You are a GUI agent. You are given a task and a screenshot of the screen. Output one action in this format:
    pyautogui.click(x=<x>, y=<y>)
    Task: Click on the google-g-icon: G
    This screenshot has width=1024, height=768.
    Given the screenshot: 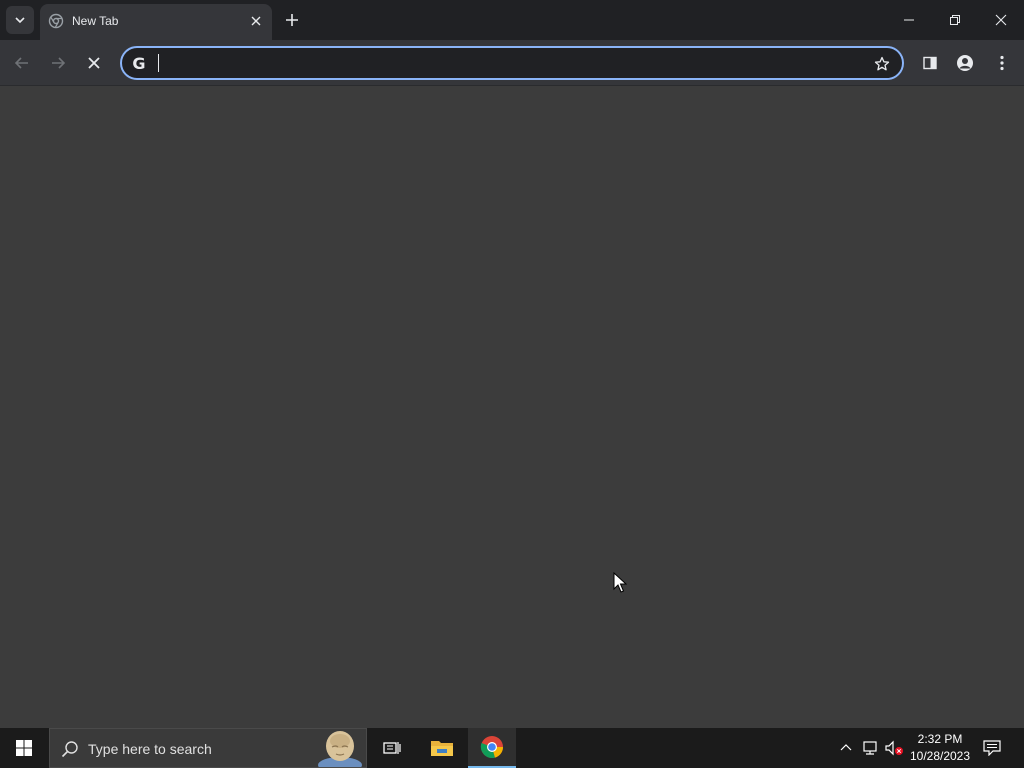 What is the action you would take?
    pyautogui.click(x=139, y=63)
    